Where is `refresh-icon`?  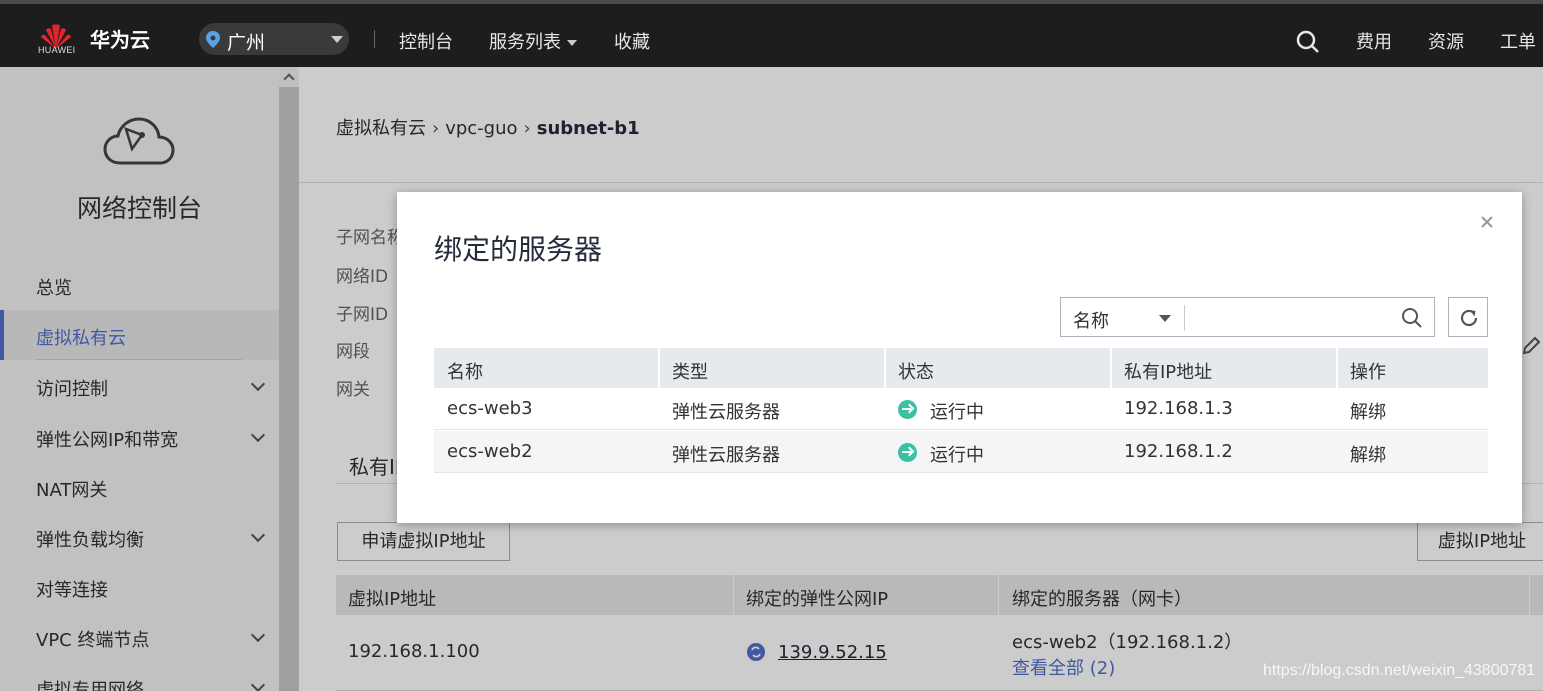
refresh-icon is located at coordinates (1469, 318).